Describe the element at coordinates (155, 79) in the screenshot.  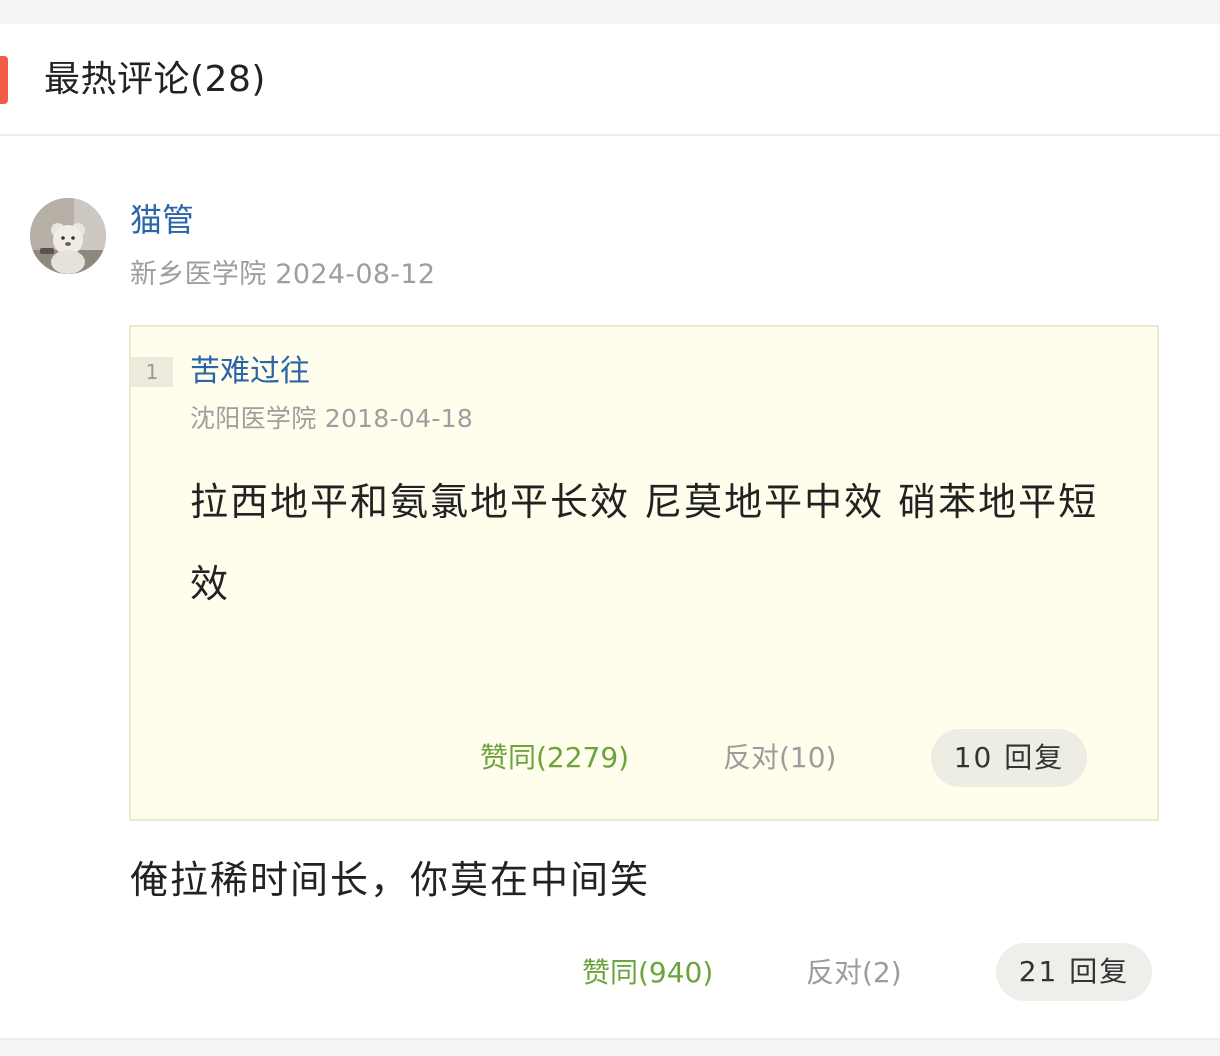
I see `section-title: 最热评论(28)` at that location.